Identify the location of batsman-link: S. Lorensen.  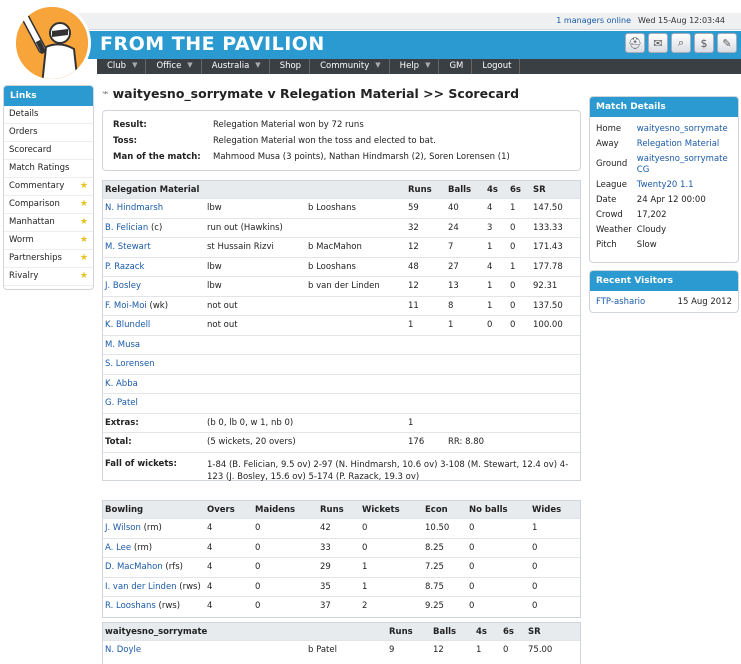
(130, 364).